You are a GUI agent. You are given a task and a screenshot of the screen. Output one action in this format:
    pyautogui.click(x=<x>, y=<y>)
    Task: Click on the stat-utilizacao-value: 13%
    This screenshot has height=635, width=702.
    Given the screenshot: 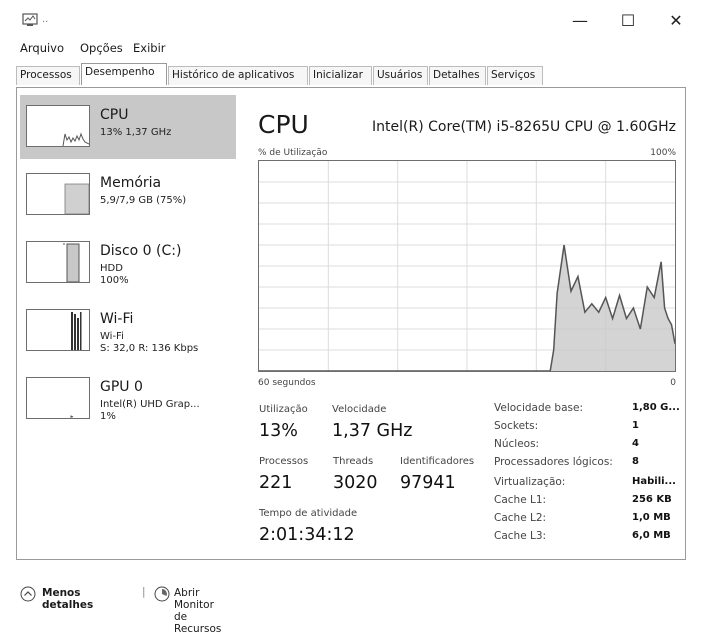 What is the action you would take?
    pyautogui.click(x=278, y=431)
    